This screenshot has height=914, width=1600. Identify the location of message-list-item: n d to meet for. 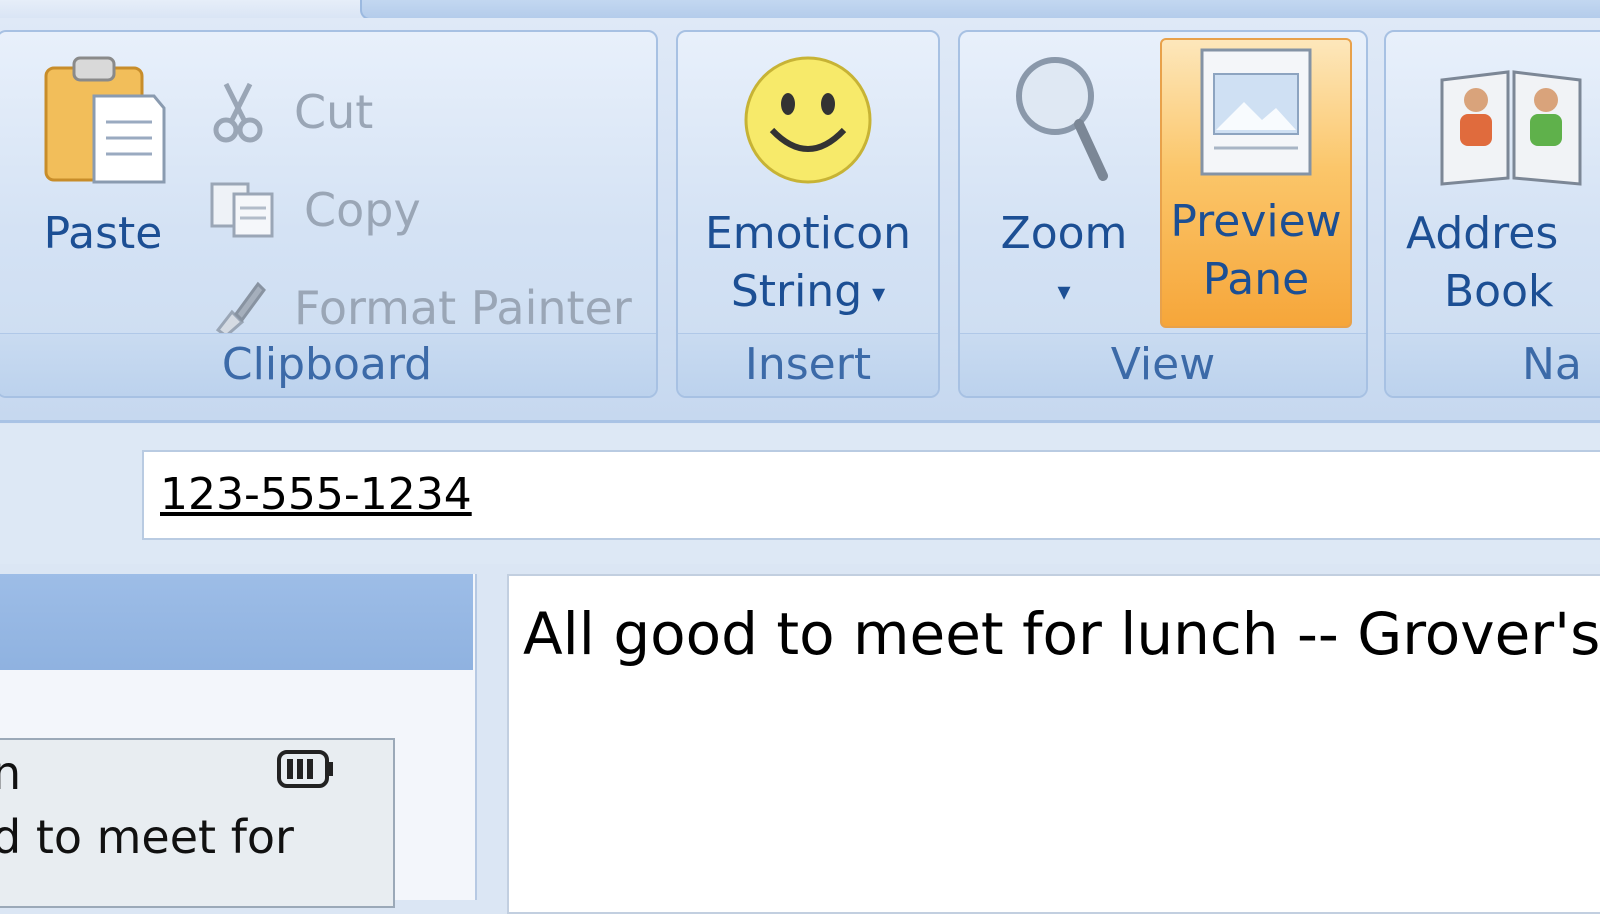
(197, 823).